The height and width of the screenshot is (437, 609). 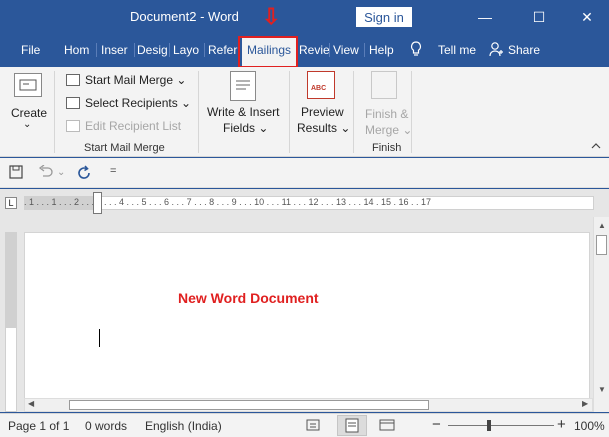 I want to click on scroll-right-icon: ▶, so click(x=585, y=403).